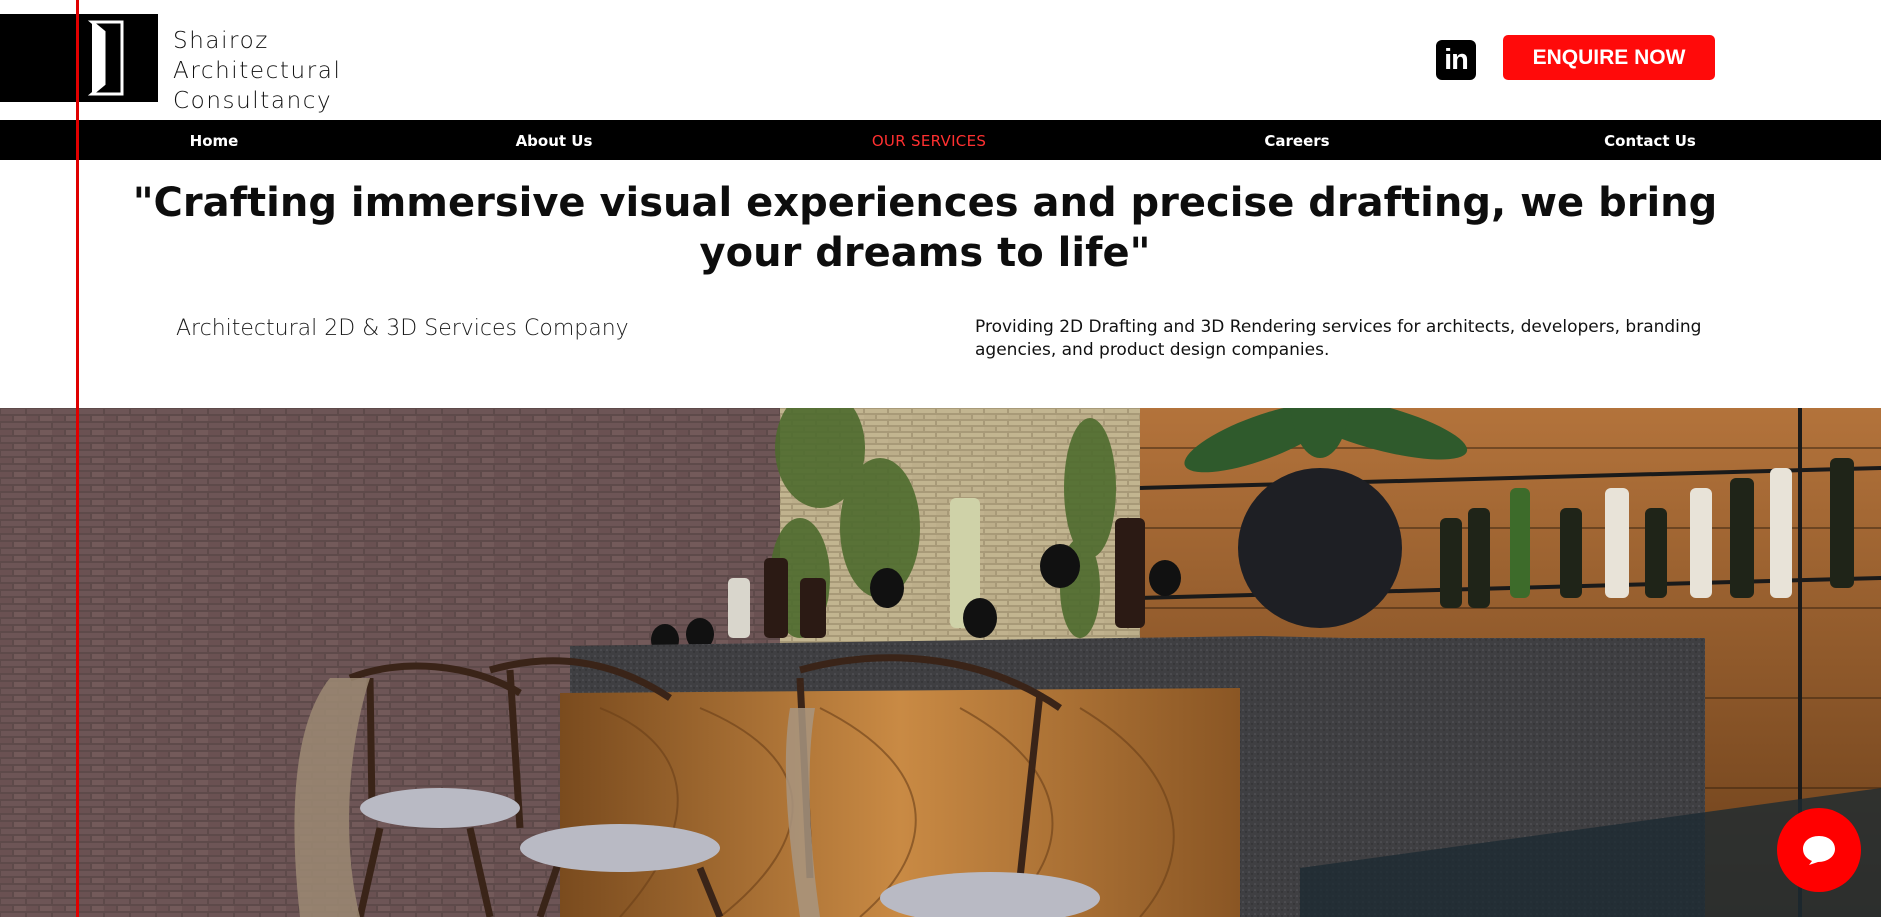  I want to click on linkedin-icon: in, so click(1456, 60).